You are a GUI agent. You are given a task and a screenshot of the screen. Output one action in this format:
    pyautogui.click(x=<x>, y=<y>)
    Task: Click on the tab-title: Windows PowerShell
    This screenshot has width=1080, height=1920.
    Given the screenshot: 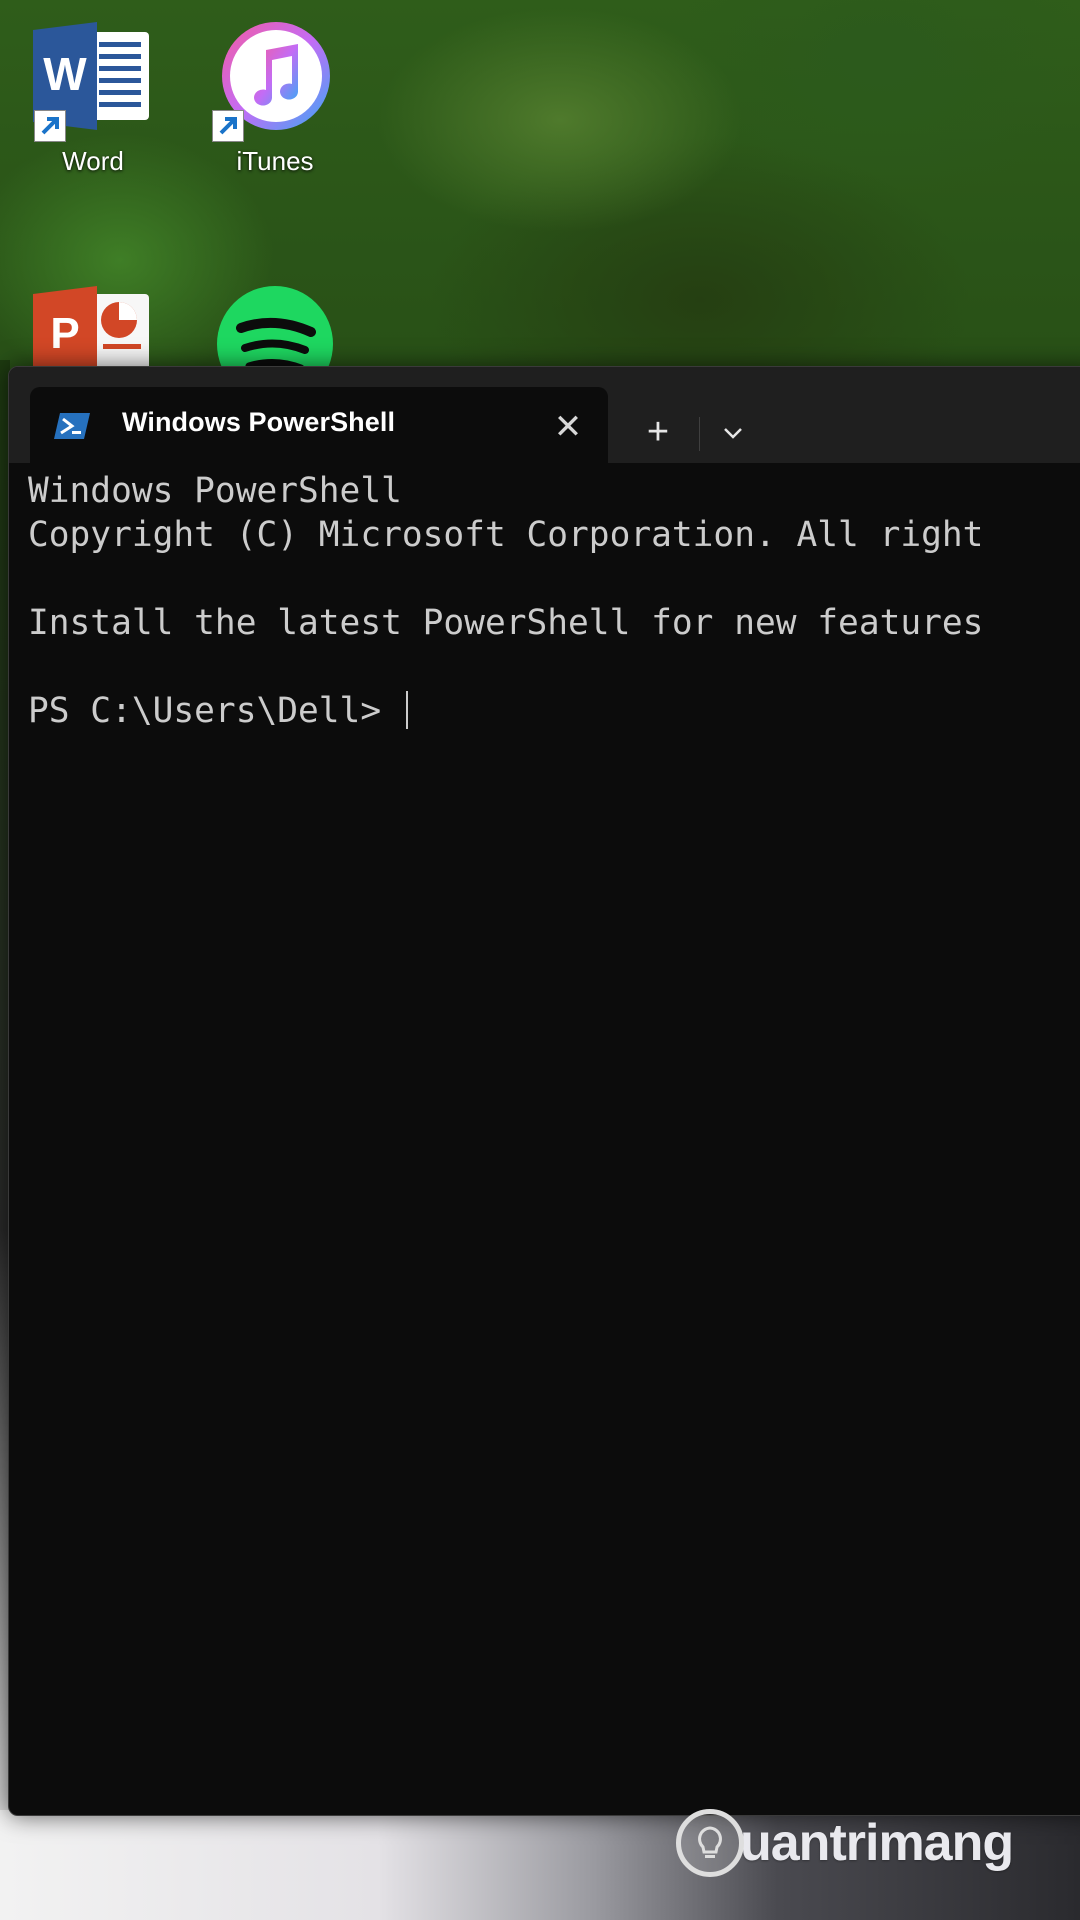 What is the action you would take?
    pyautogui.click(x=259, y=422)
    